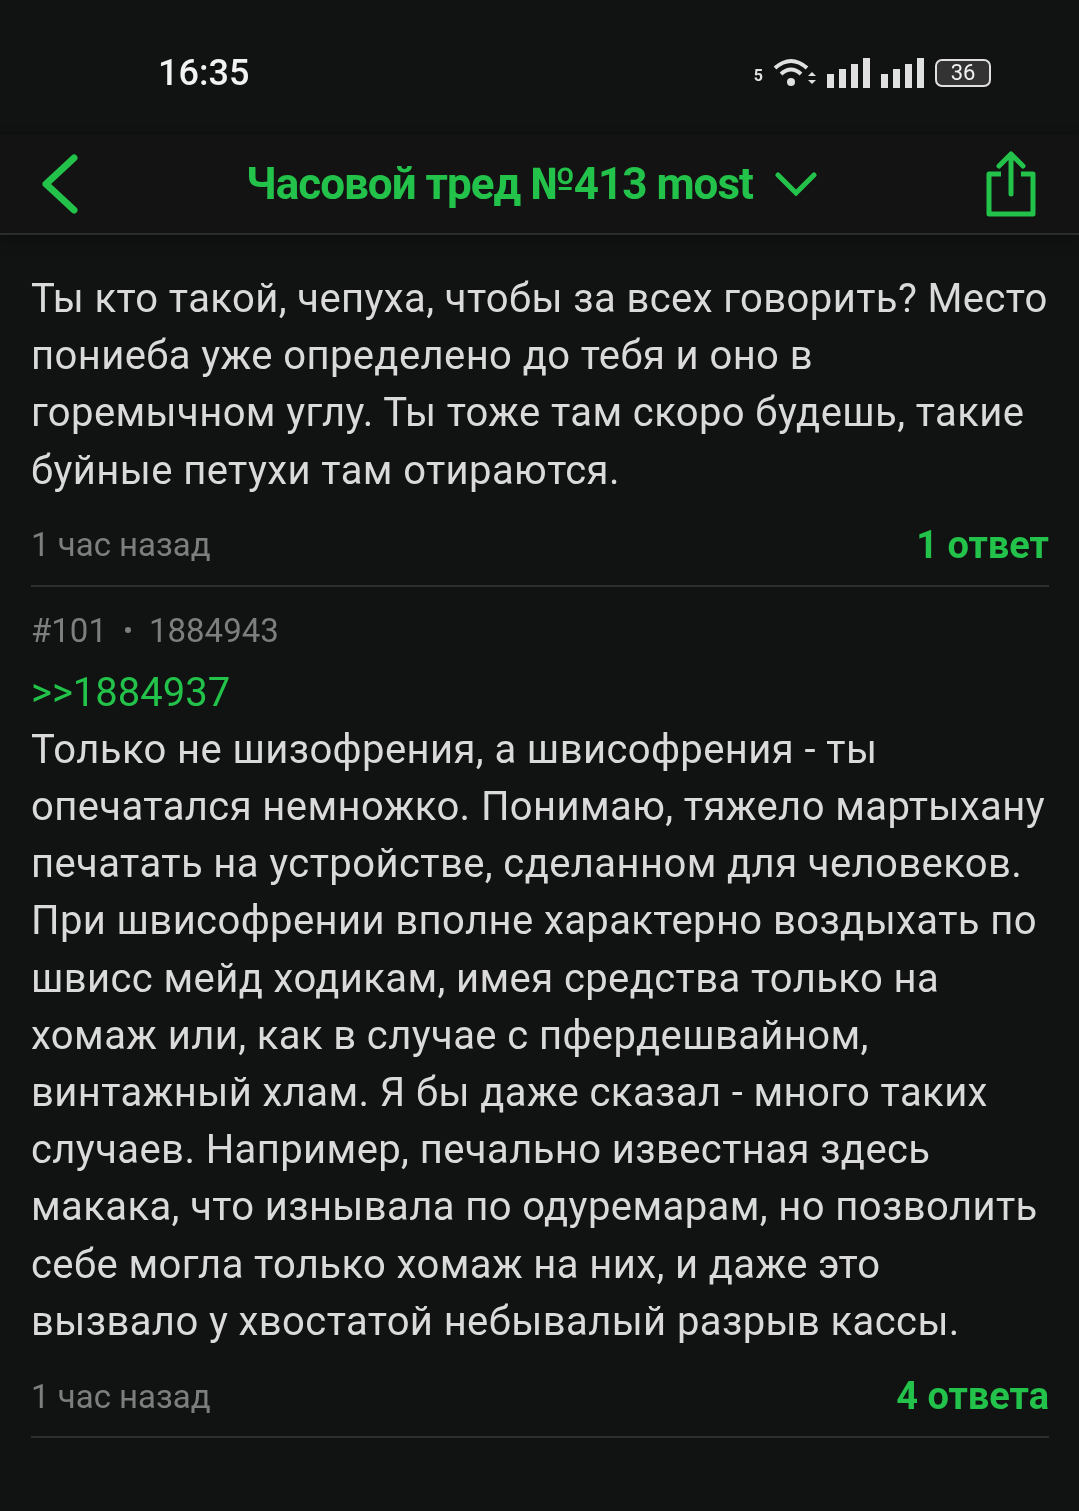 The image size is (1079, 1511). What do you see at coordinates (131, 692) in the screenshot?
I see `reply-link: >>1884937` at bounding box center [131, 692].